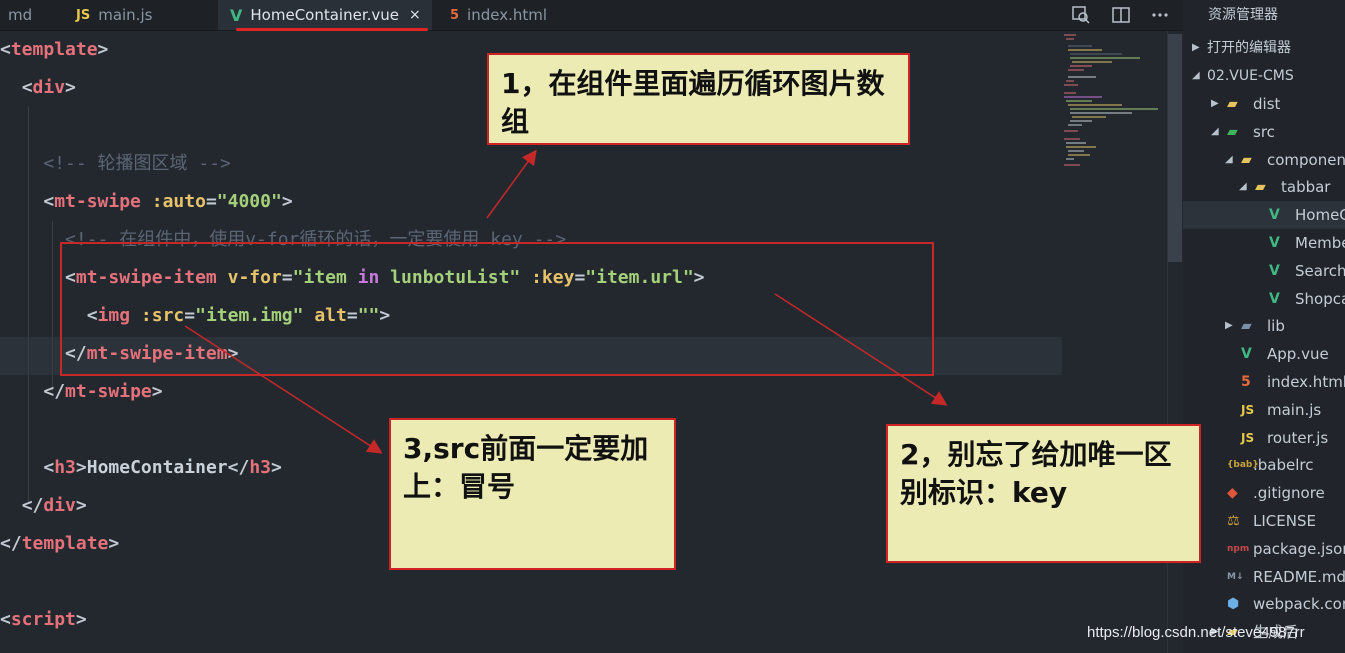  What do you see at coordinates (1264, 382) in the screenshot?
I see `explorer-item: 5 index.html` at bounding box center [1264, 382].